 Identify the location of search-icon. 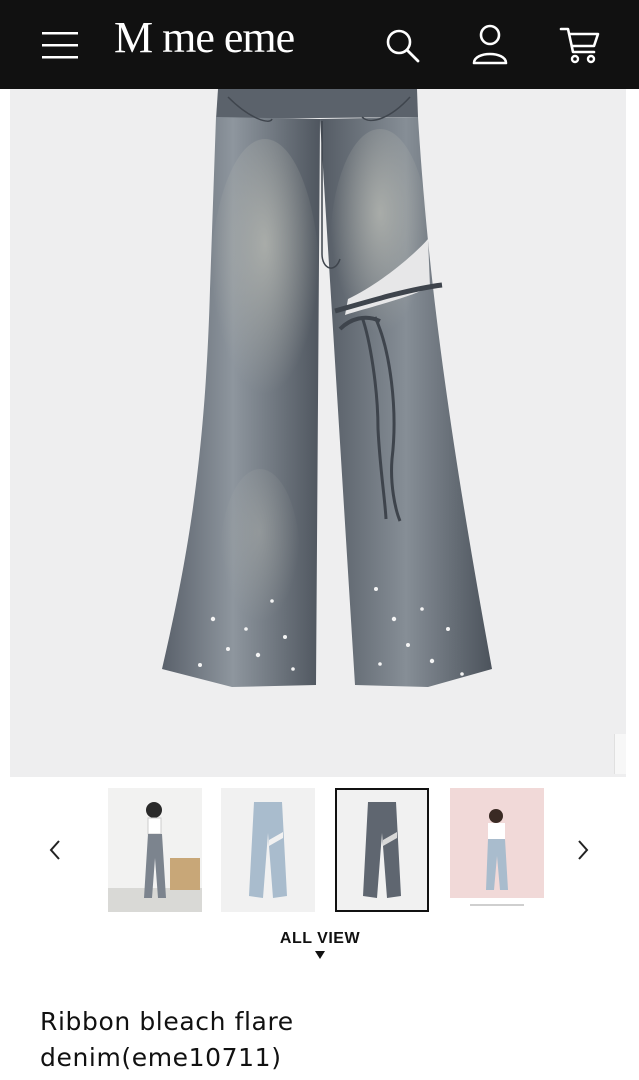
(403, 45).